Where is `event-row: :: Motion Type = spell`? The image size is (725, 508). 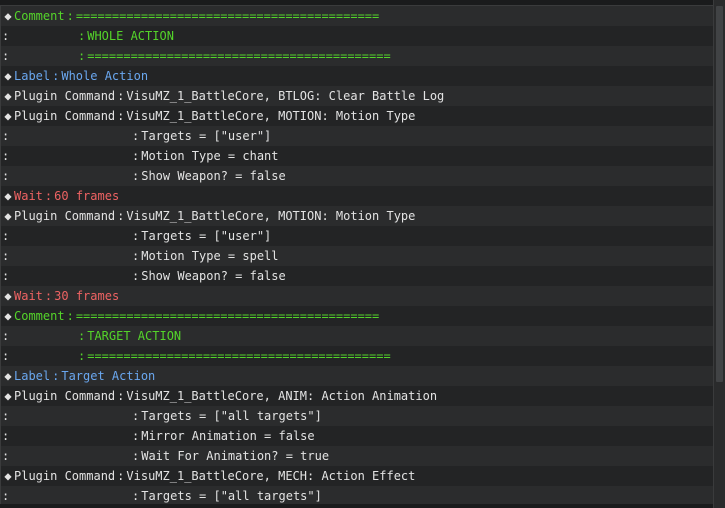
event-row: :: Motion Type = spell is located at coordinates (357, 256).